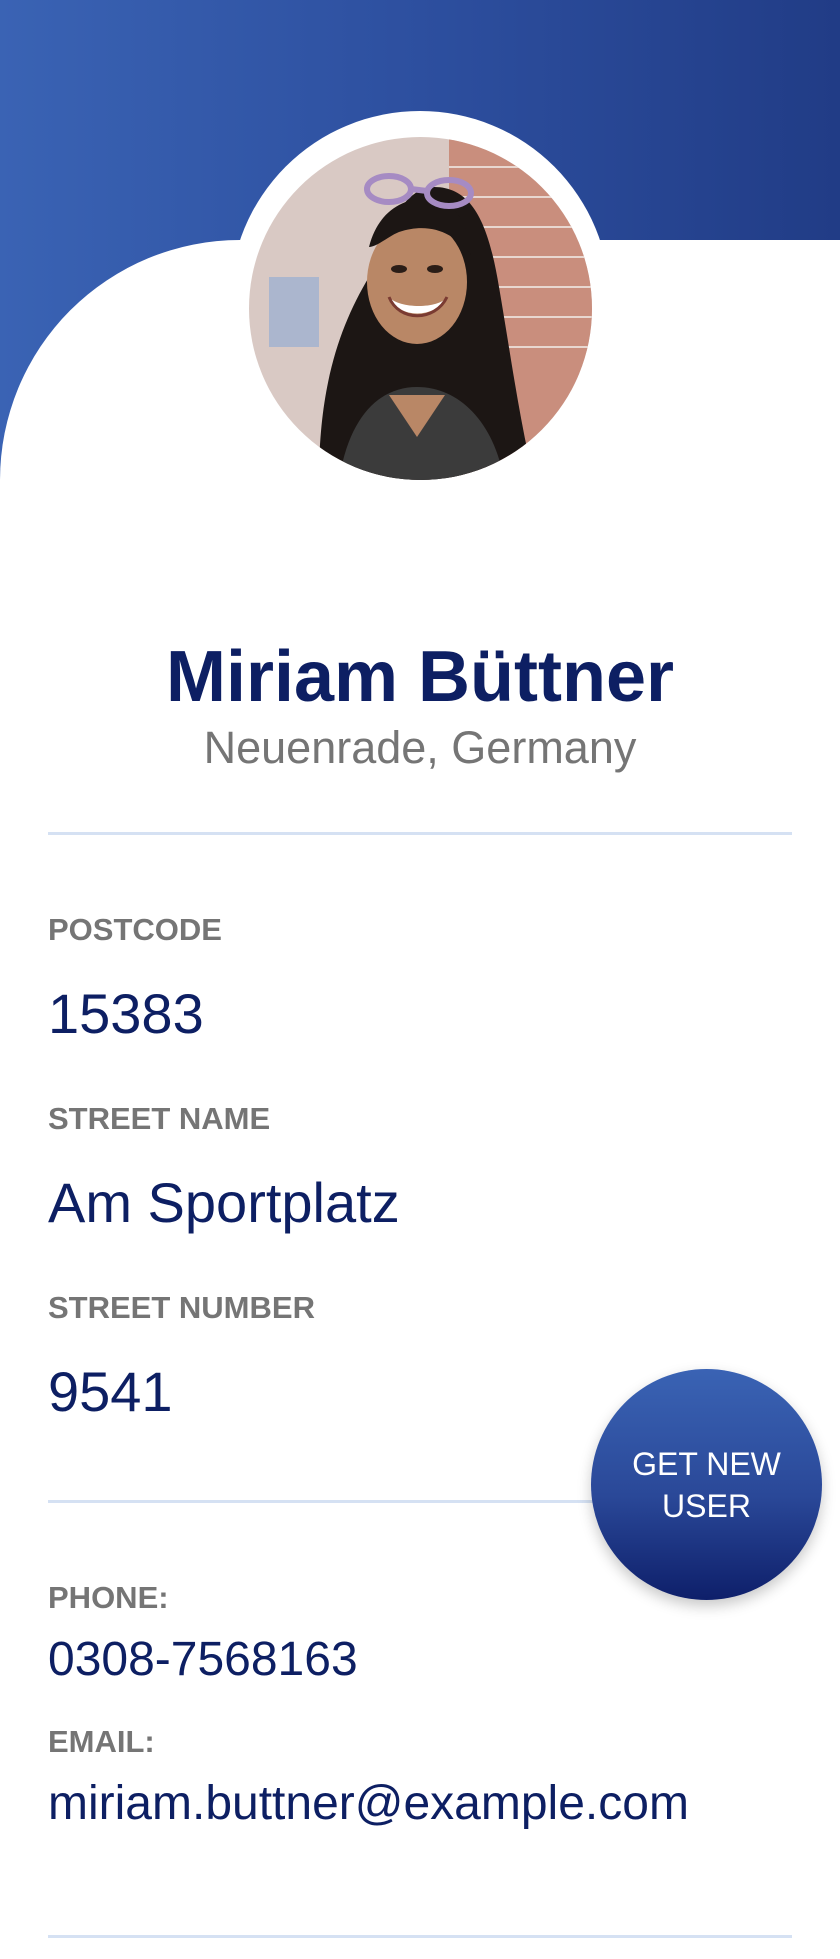 The image size is (840, 1959). I want to click on user-portrait-icon, so click(420, 308).